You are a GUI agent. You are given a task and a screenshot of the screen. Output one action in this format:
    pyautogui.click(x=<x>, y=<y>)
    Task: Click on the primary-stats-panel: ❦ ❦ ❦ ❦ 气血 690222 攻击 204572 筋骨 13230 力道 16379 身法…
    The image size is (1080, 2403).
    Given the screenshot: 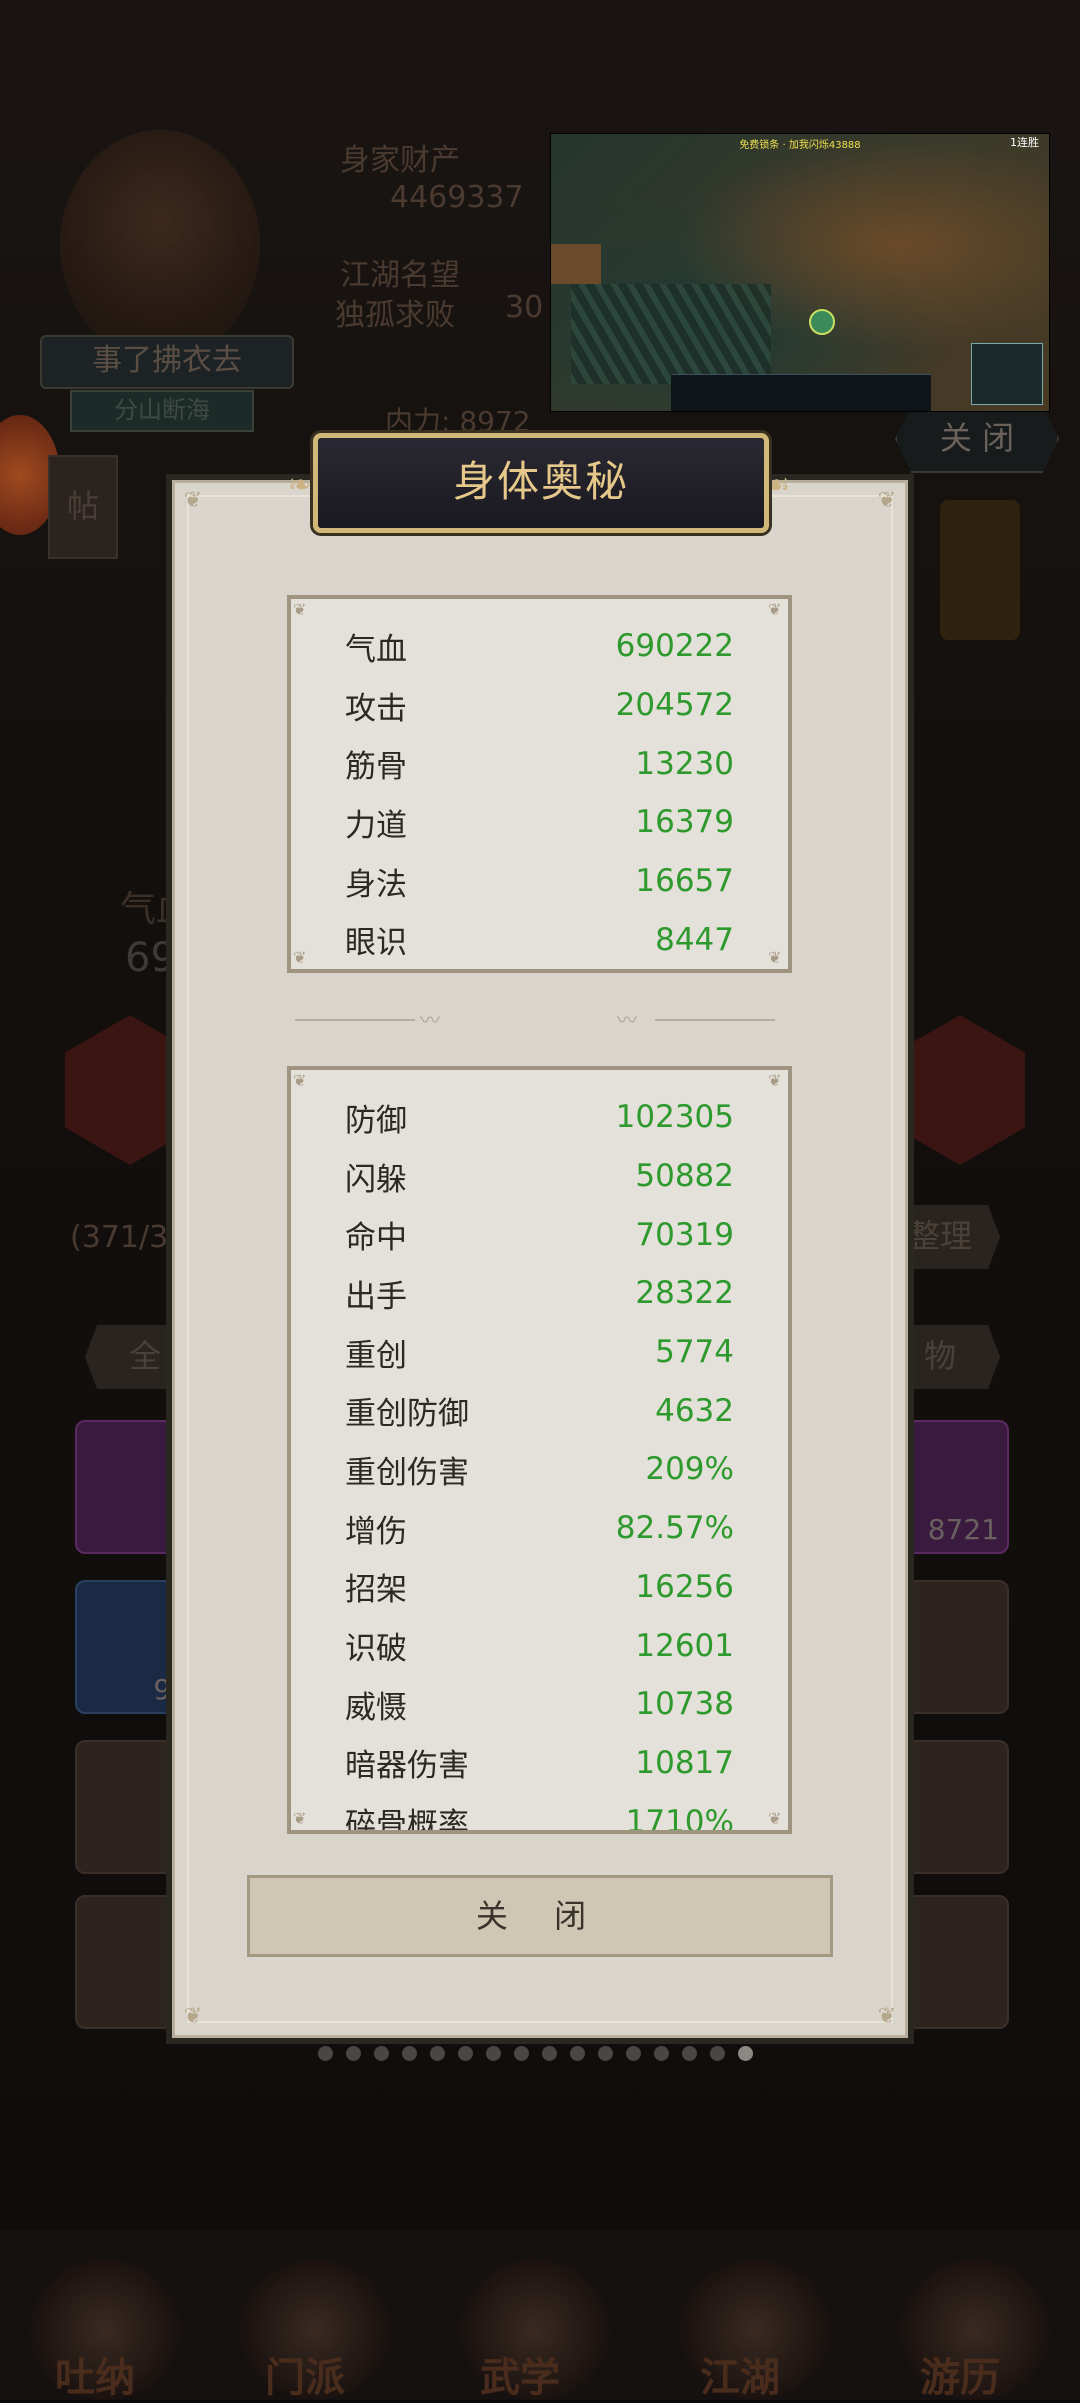 What is the action you would take?
    pyautogui.click(x=539, y=784)
    